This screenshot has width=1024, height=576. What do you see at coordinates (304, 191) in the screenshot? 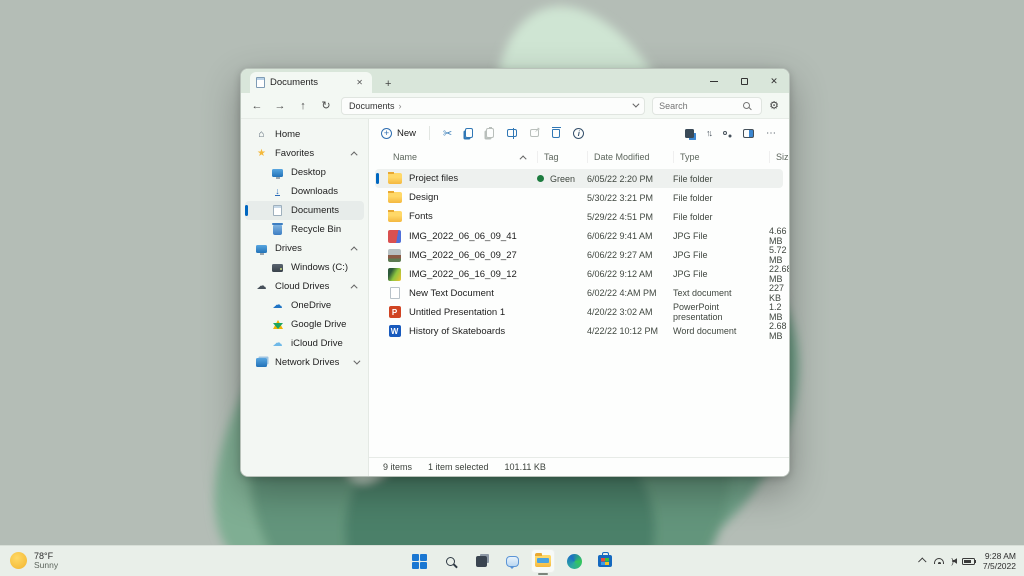
I see `sidebar-item-downloads: ↓ Downloads` at bounding box center [304, 191].